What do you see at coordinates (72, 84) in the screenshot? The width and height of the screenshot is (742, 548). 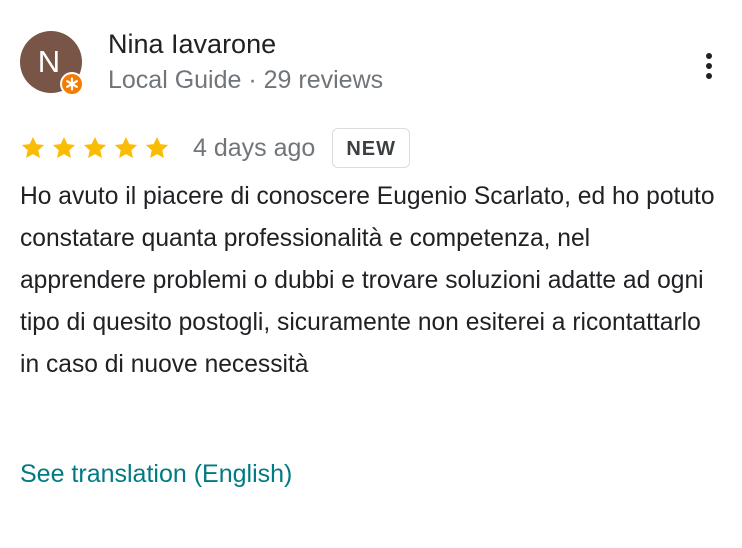 I see `local-guide-badge-icon` at bounding box center [72, 84].